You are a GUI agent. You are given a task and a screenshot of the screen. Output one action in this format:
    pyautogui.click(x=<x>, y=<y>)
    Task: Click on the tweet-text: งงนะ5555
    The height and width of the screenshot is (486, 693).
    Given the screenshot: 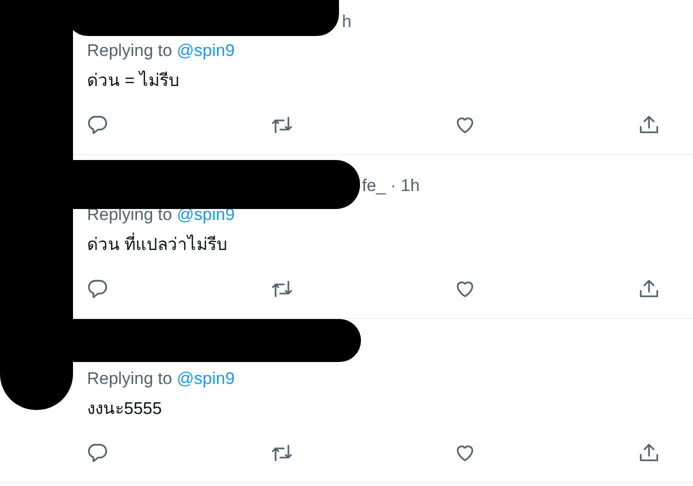 What is the action you would take?
    pyautogui.click(x=125, y=409)
    